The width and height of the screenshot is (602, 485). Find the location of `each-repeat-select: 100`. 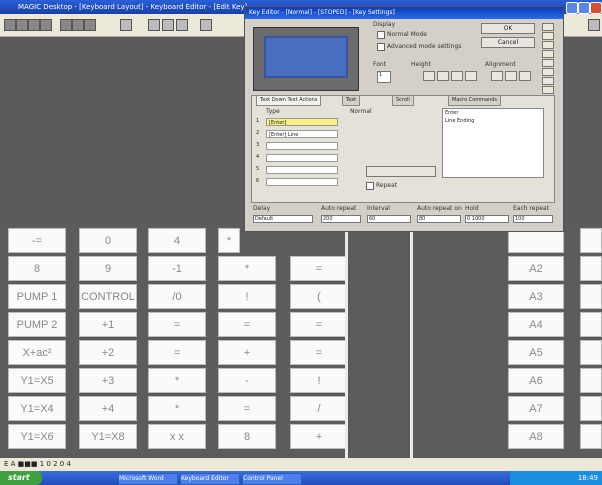

each-repeat-select: 100 is located at coordinates (533, 219).